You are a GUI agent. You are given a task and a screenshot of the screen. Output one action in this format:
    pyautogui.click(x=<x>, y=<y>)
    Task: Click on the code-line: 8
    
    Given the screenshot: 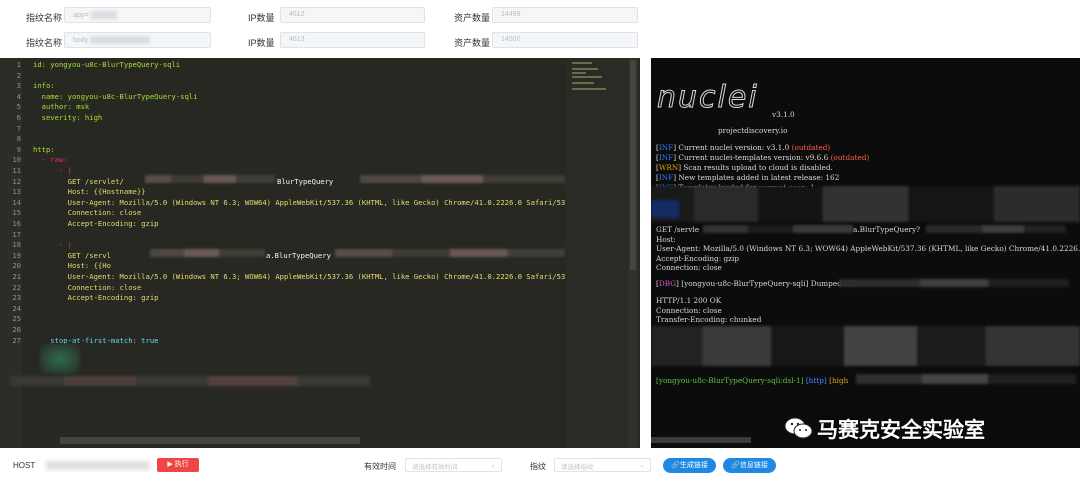 What is the action you would take?
    pyautogui.click(x=283, y=139)
    